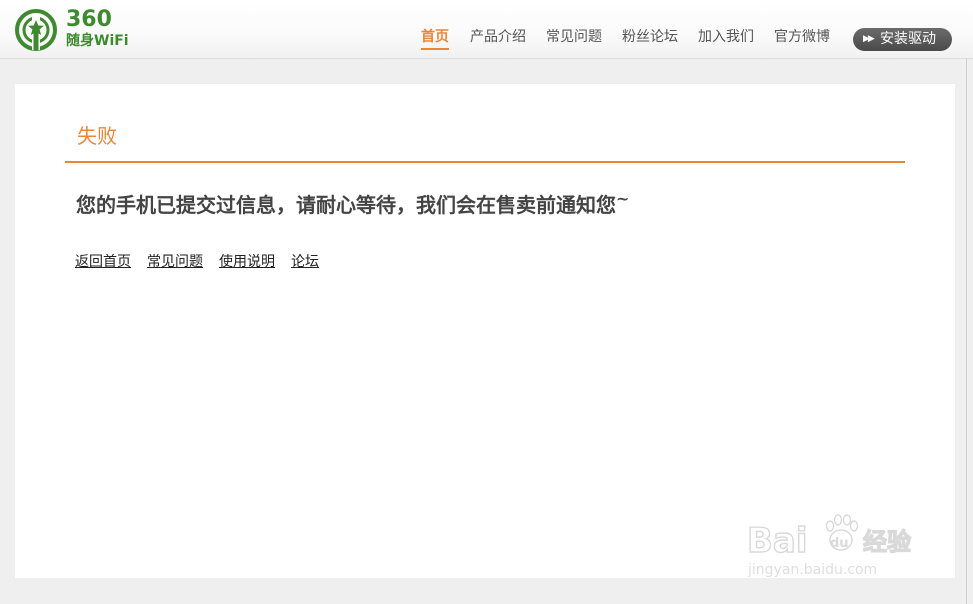  What do you see at coordinates (623, 198) in the screenshot?
I see `status-message-suffix: ~` at bounding box center [623, 198].